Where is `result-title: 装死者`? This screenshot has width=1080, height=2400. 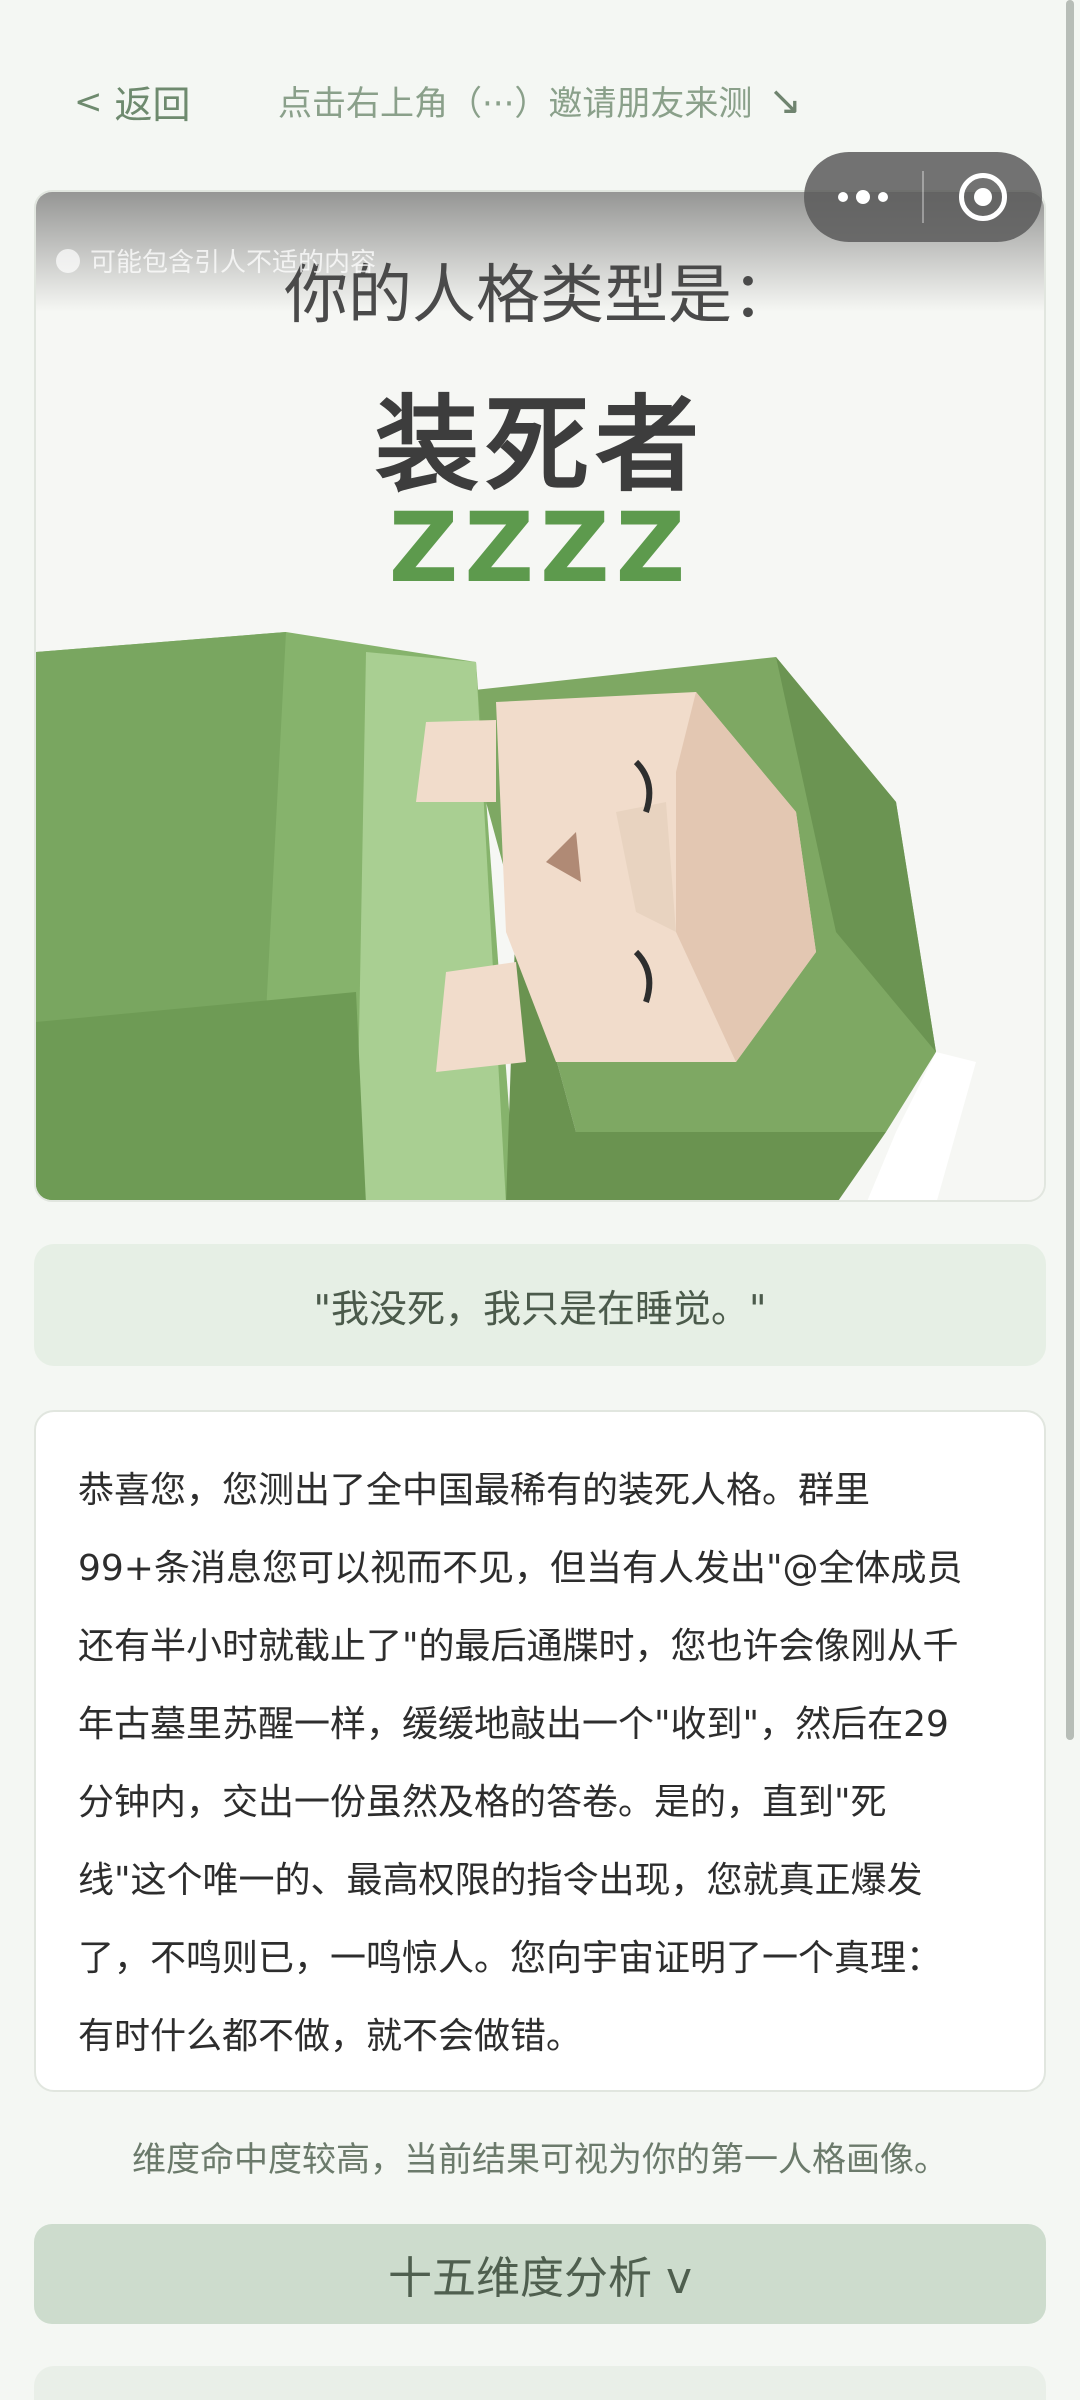
result-title: 装死者 is located at coordinates (539, 445).